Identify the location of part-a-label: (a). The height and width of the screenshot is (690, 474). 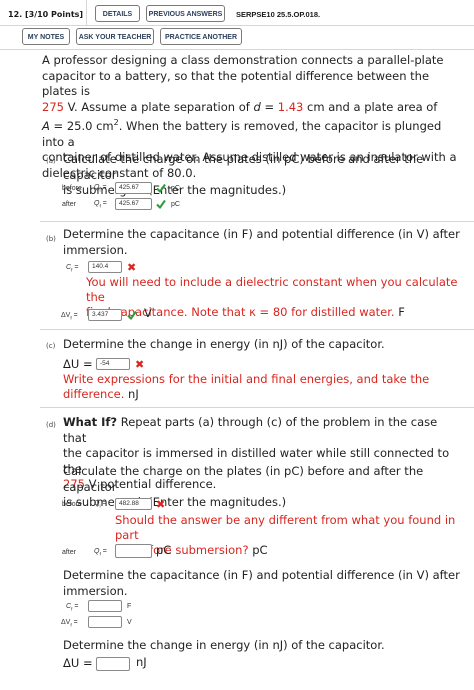
(51, 161).